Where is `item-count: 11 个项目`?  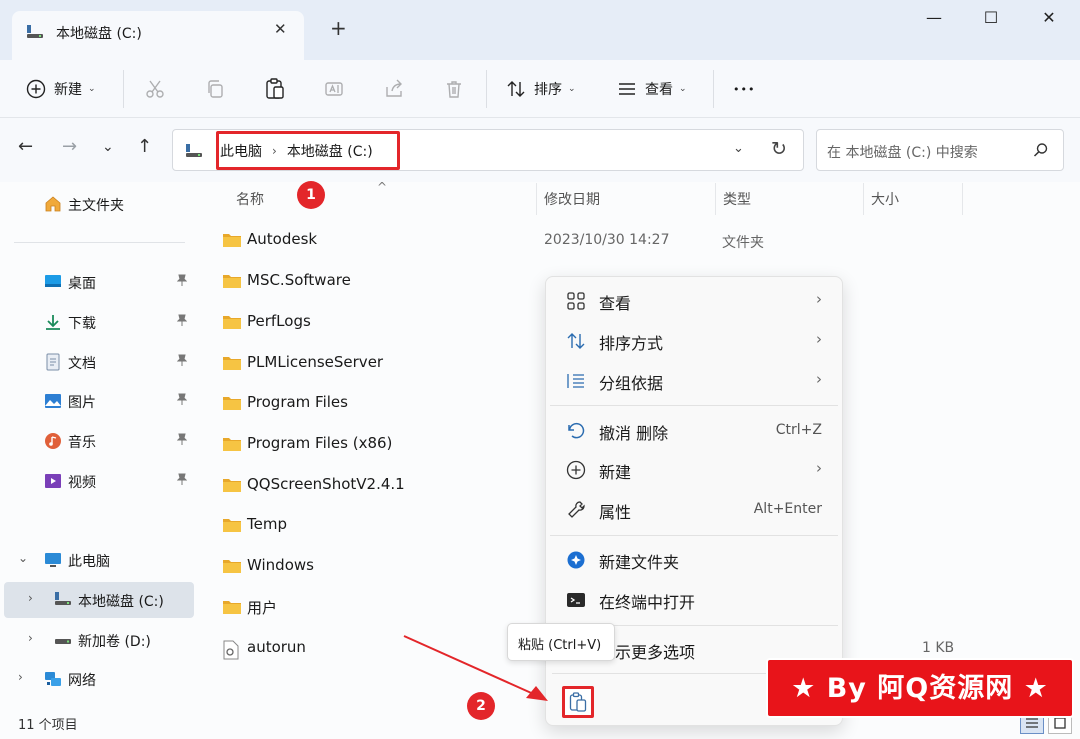 item-count: 11 个项目 is located at coordinates (48, 725).